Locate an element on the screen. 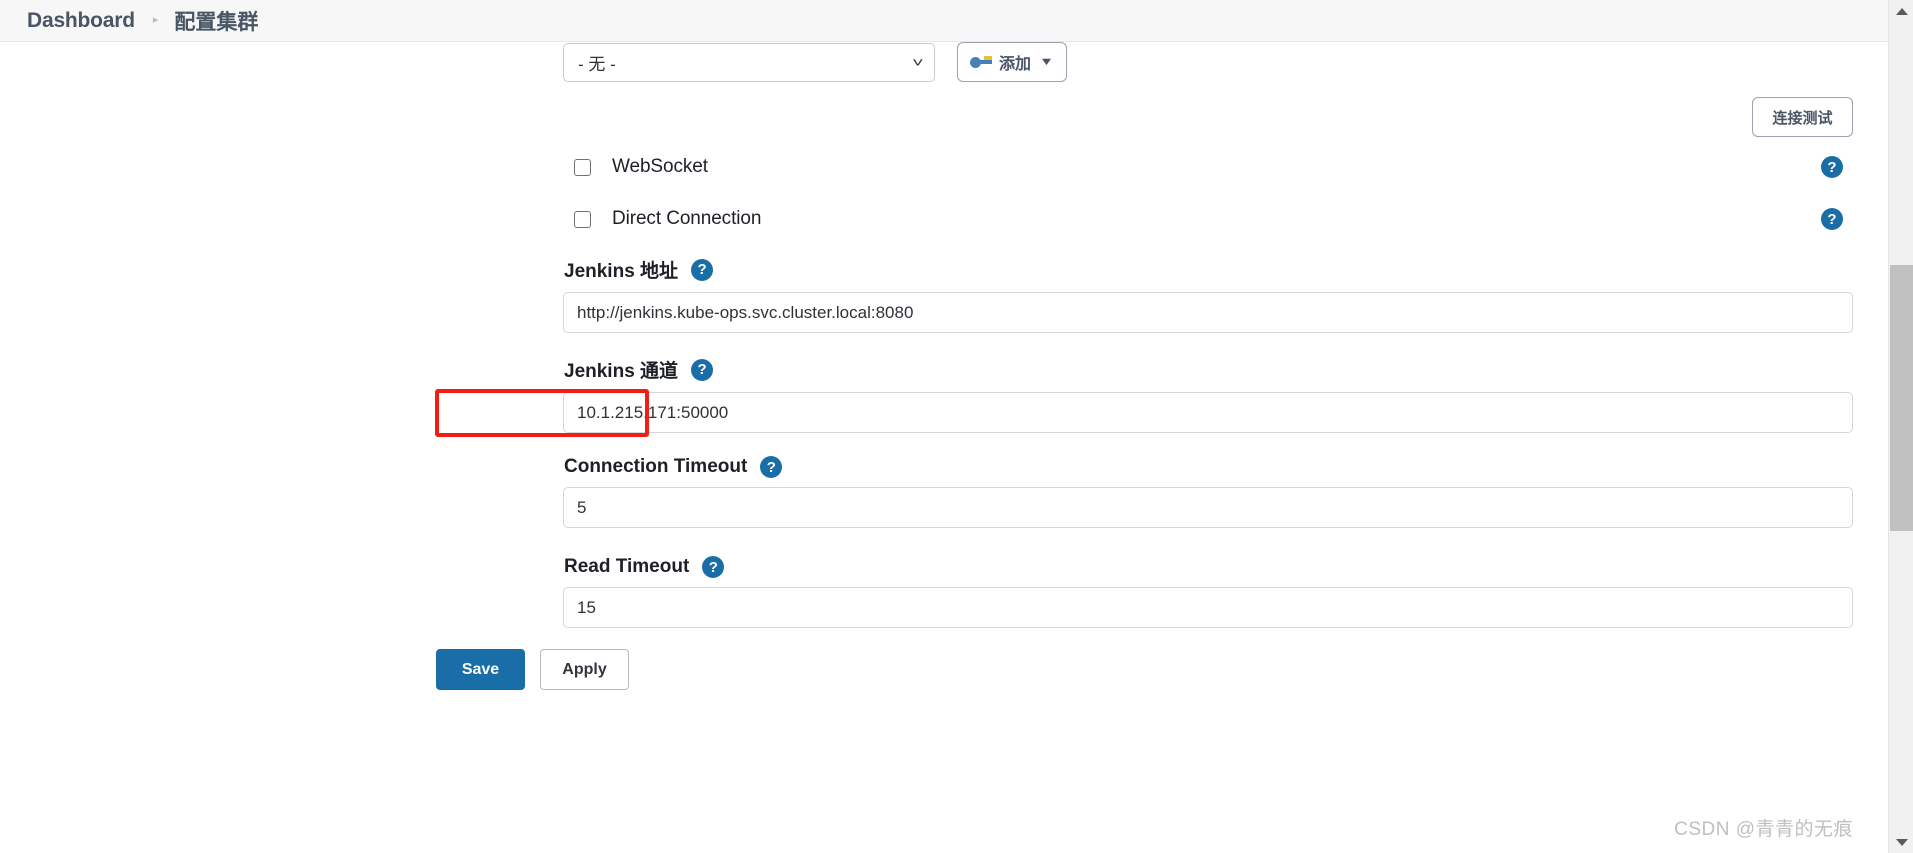 This screenshot has height=853, width=1913. connection-timeout-label: Connection Timeout is located at coordinates (656, 466).